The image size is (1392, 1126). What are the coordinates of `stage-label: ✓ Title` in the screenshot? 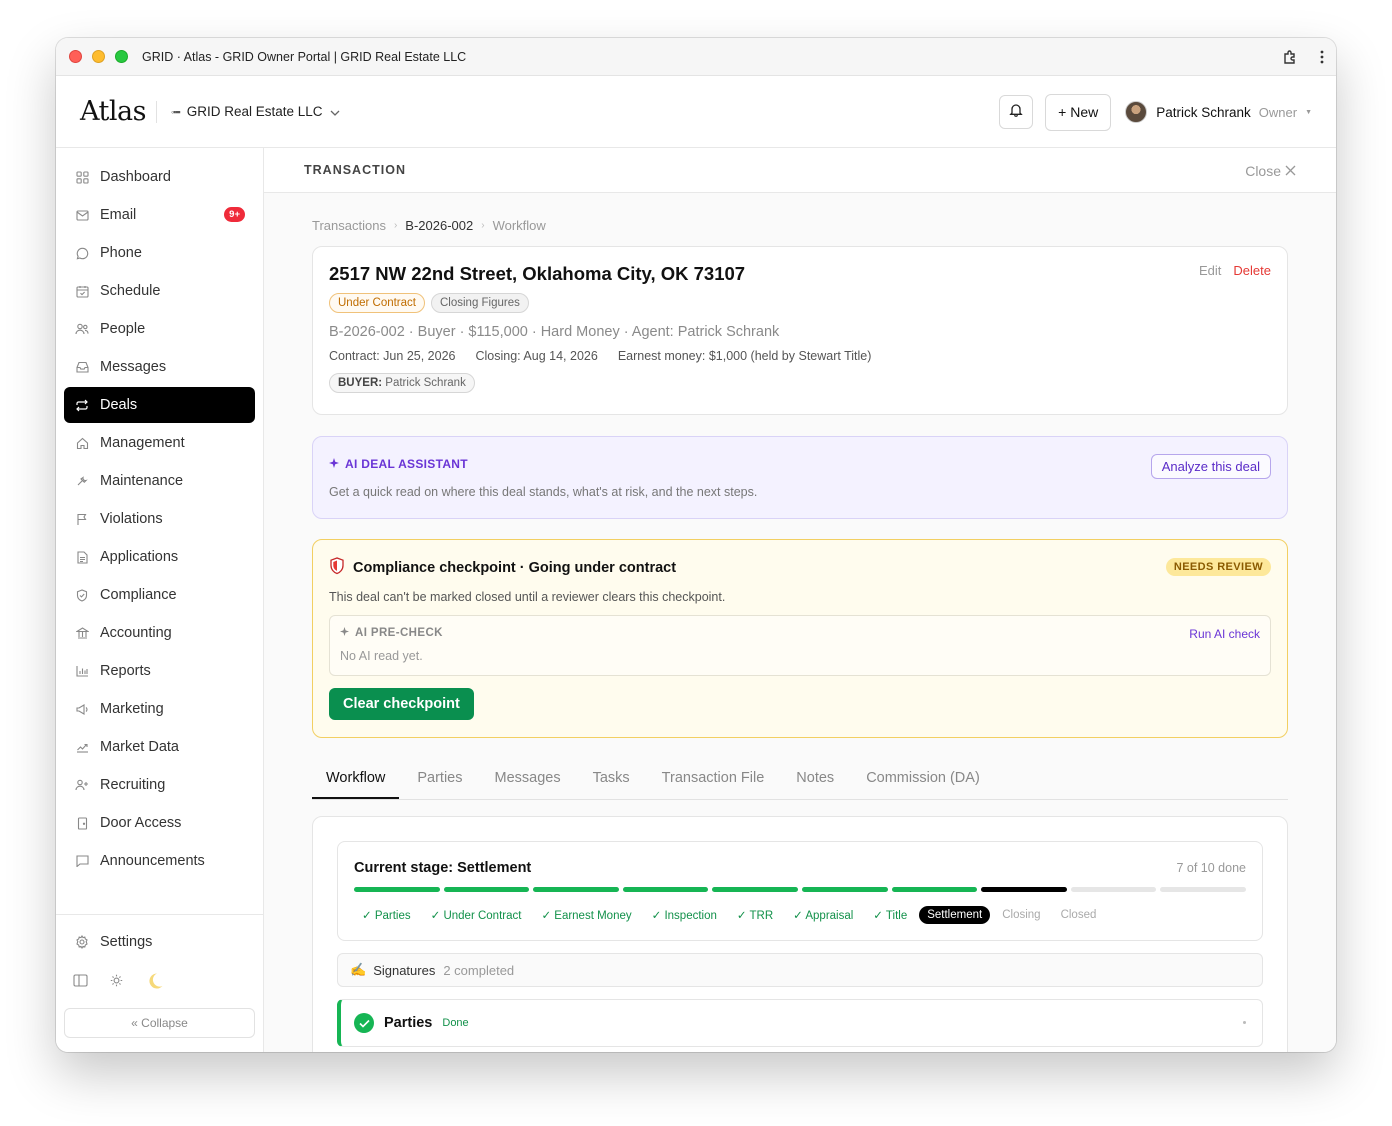 It's located at (890, 915).